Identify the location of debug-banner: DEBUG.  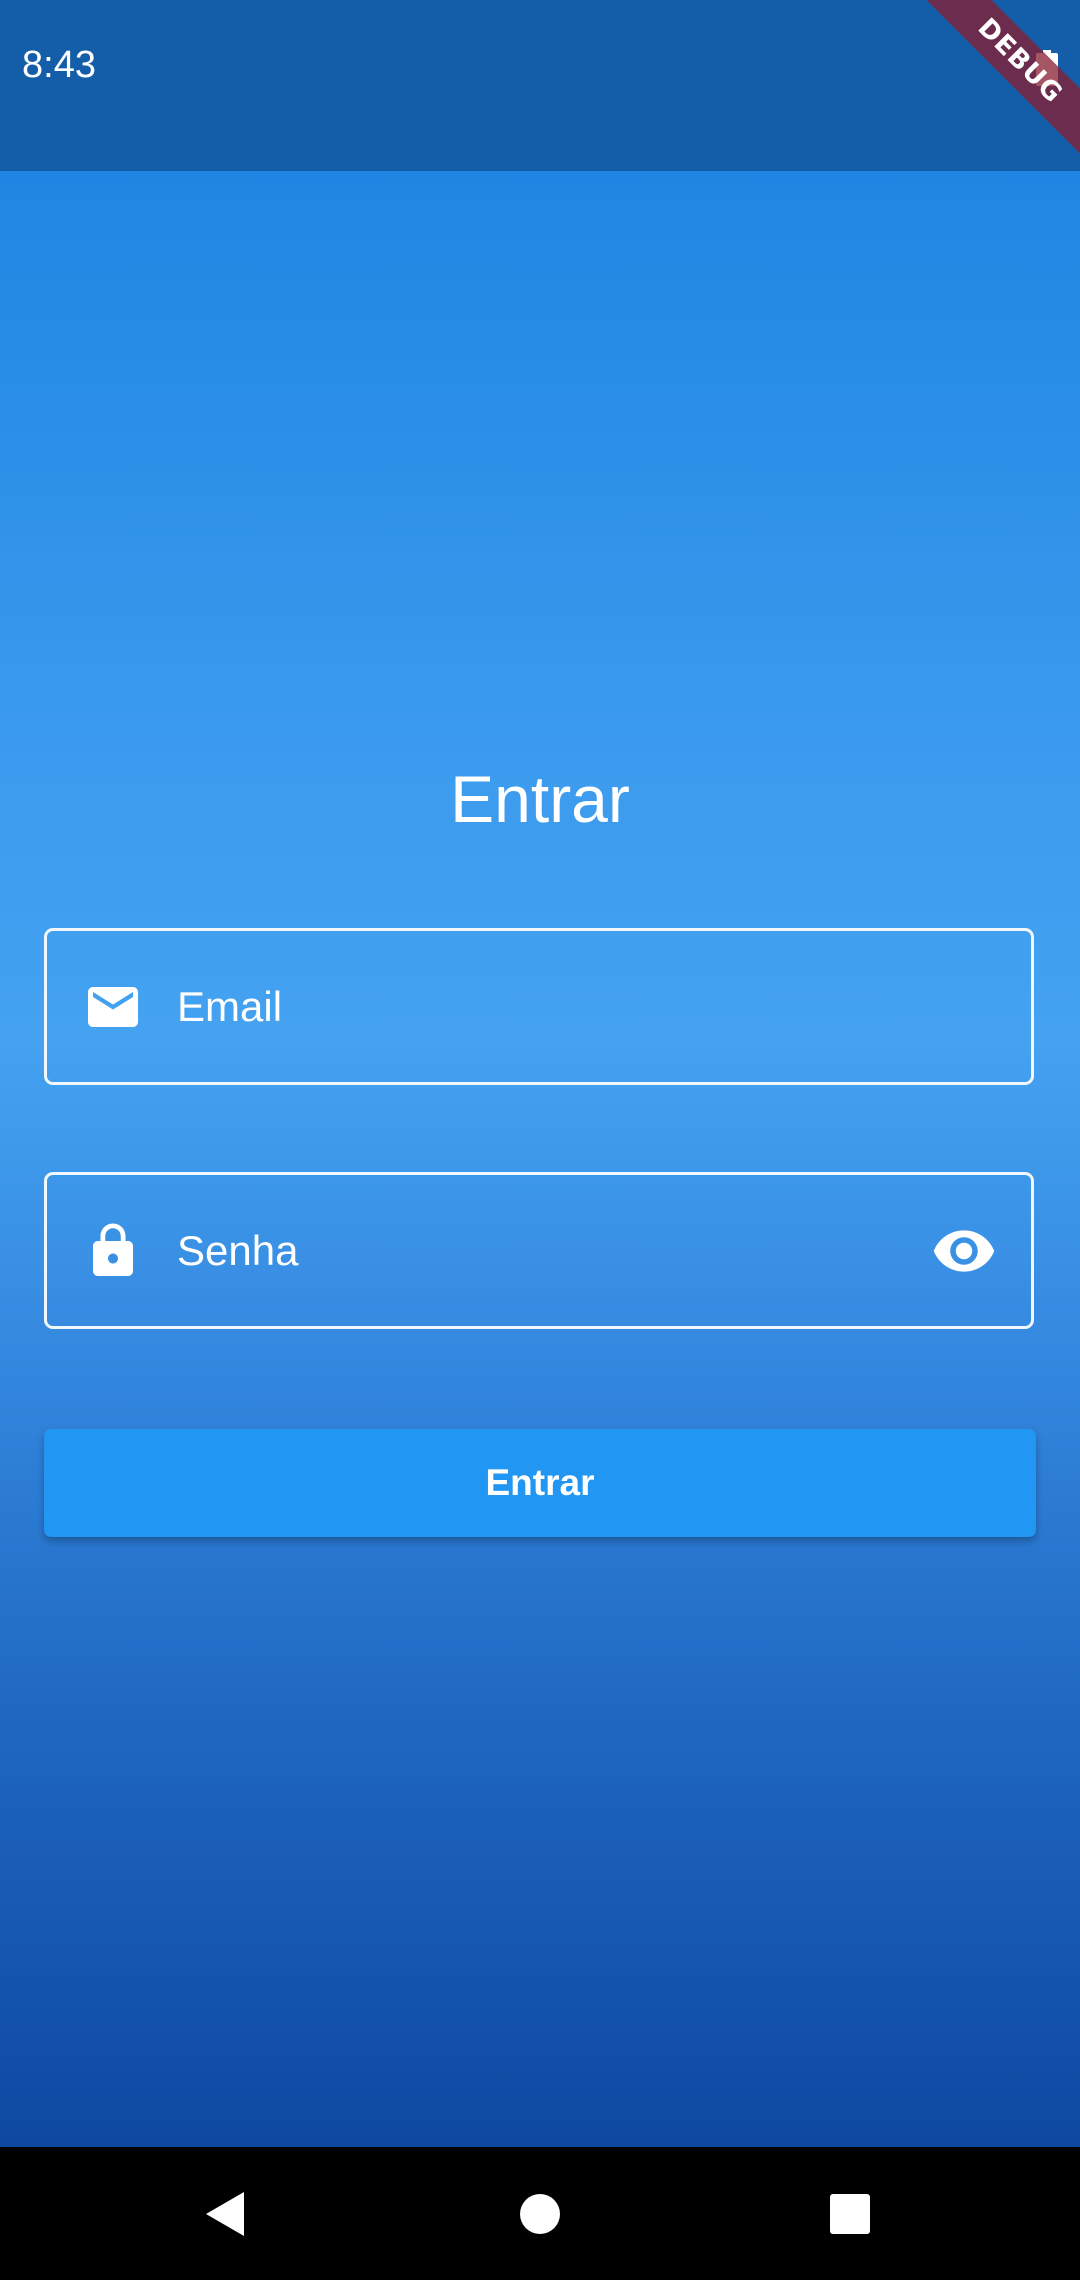
(990, 90).